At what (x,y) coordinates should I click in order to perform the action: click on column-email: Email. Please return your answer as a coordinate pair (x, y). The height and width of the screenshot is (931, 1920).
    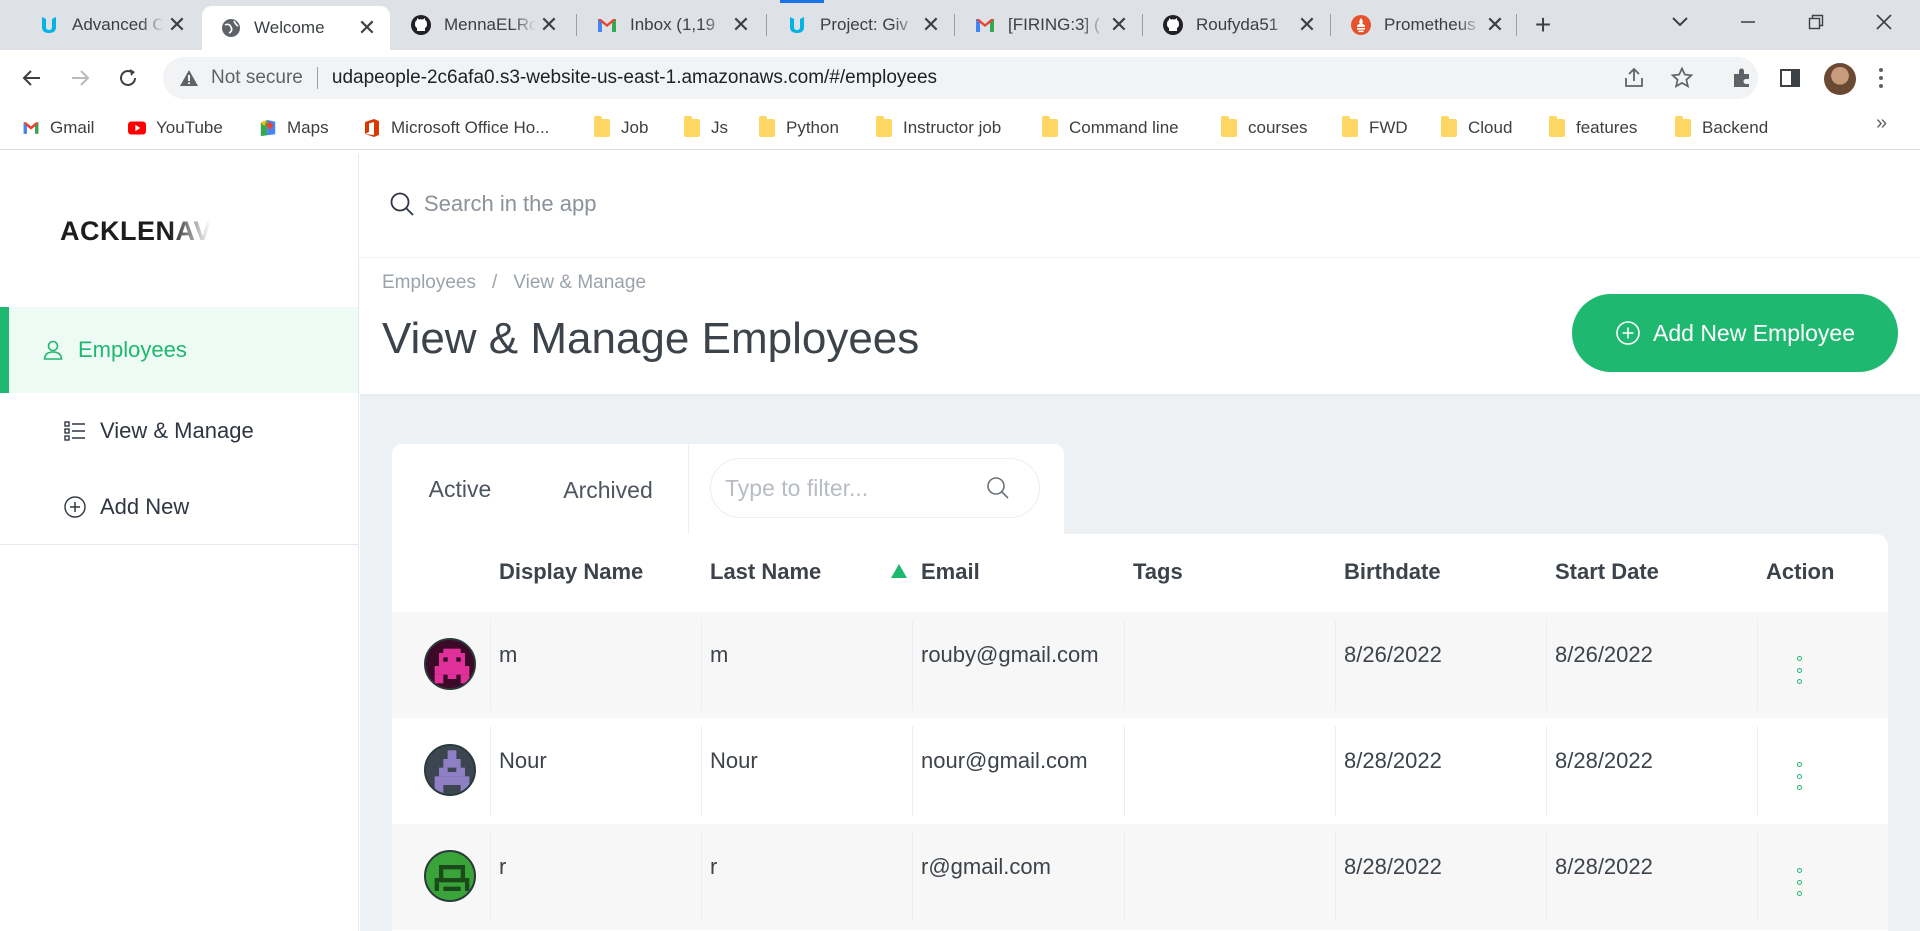
    Looking at the image, I should click on (950, 572).